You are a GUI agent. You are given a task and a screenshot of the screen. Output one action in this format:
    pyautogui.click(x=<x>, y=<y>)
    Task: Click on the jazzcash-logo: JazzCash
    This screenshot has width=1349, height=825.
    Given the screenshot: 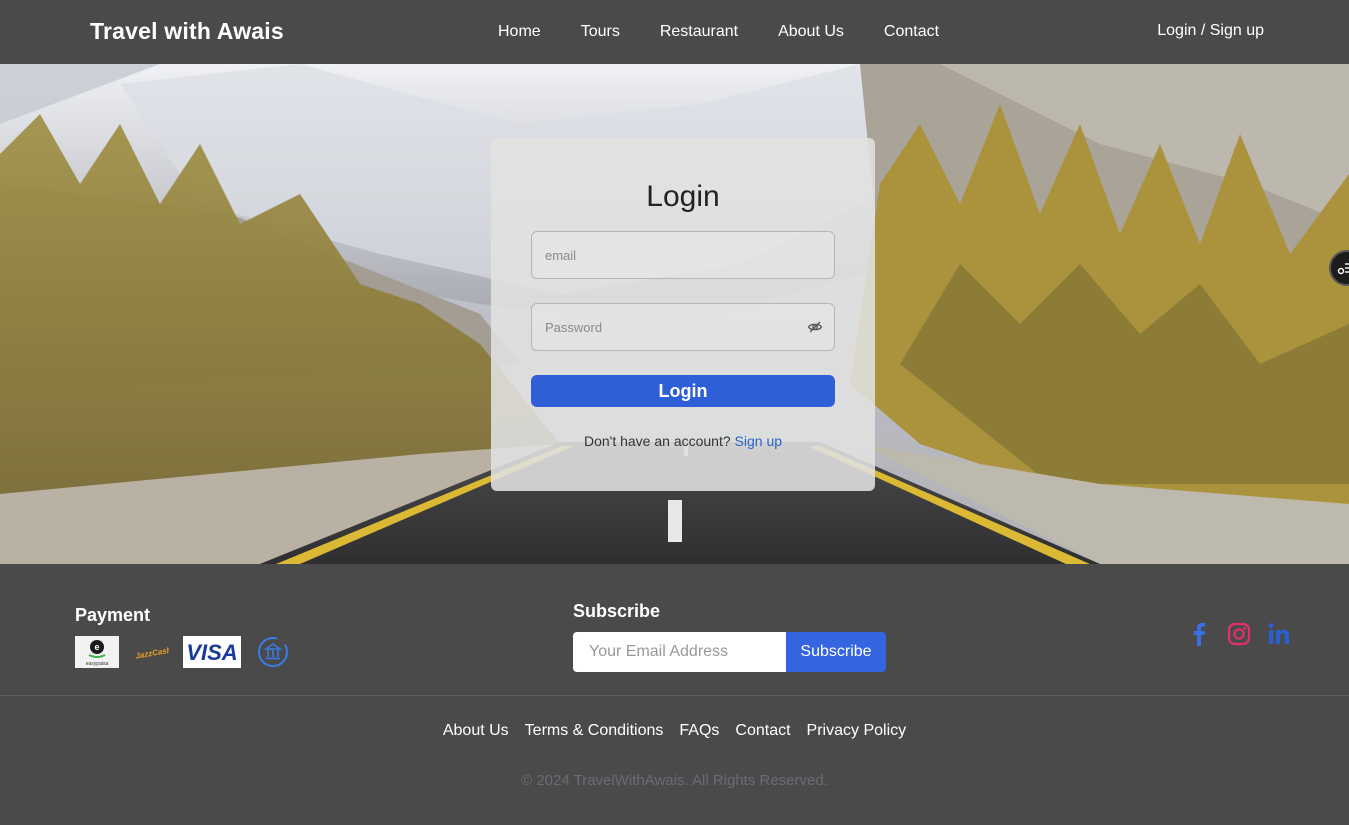 What is the action you would take?
    pyautogui.click(x=152, y=652)
    